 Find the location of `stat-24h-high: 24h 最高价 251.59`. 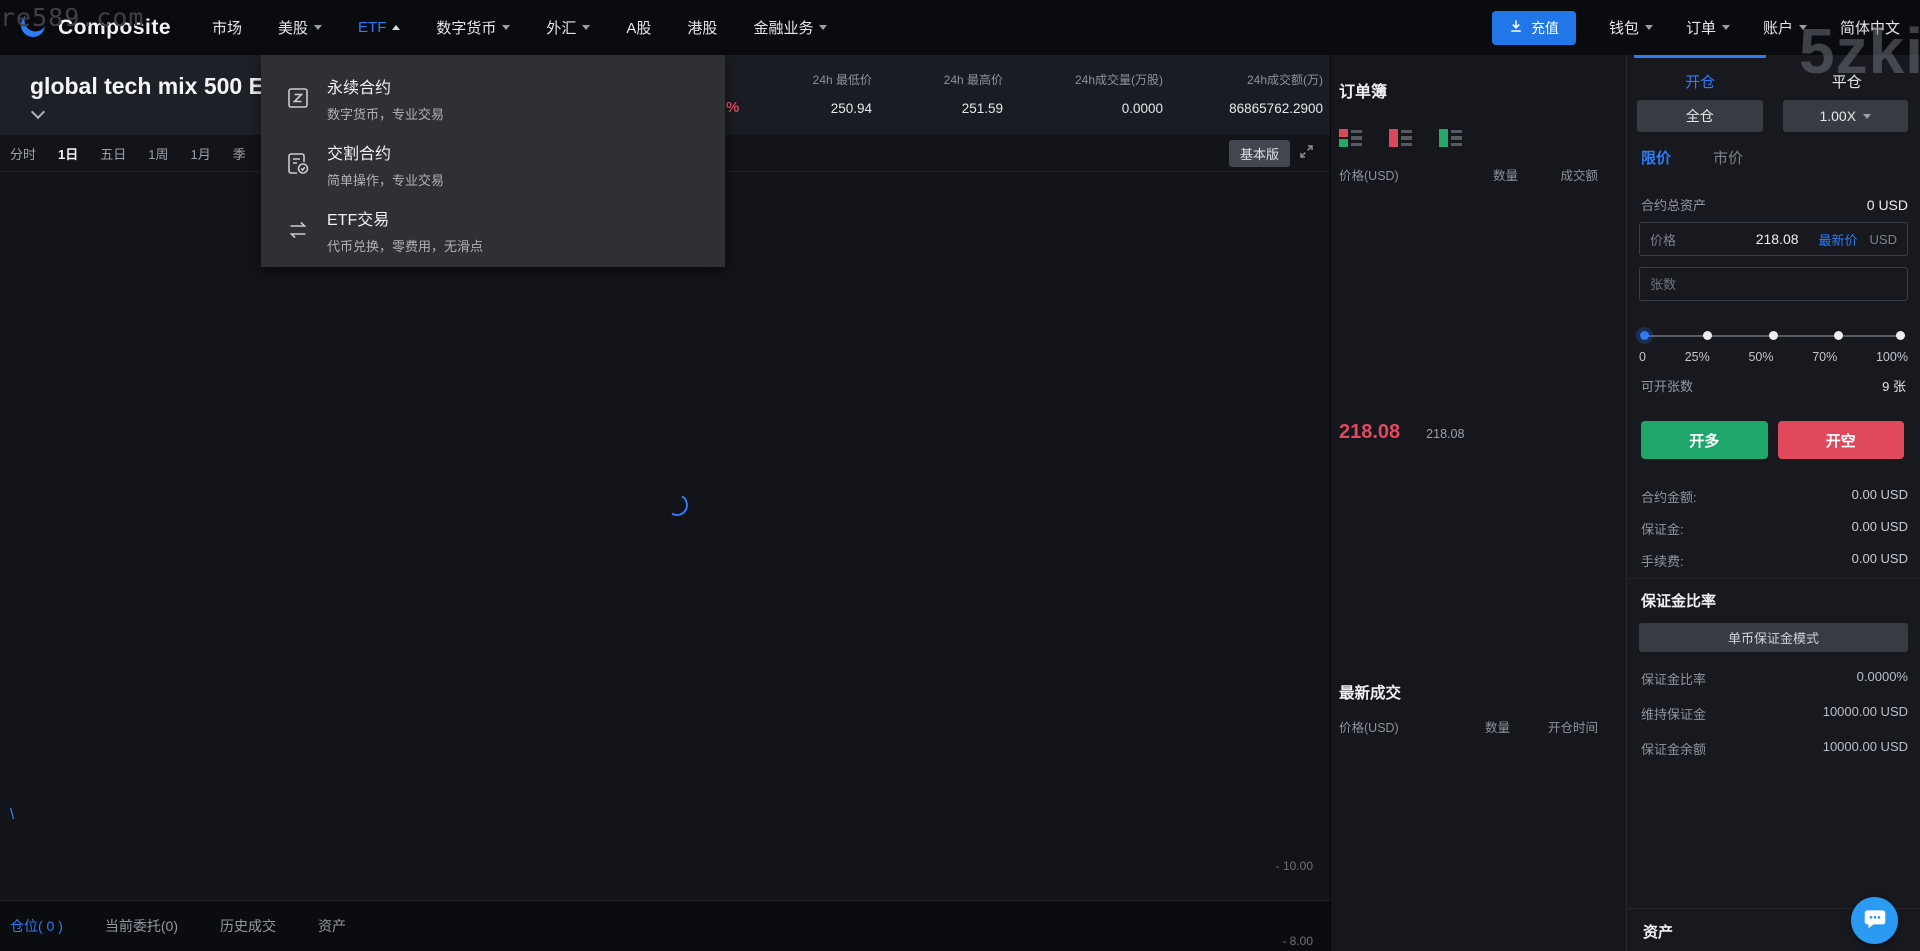

stat-24h-high: 24h 最高价 251.59 is located at coordinates (973, 94).